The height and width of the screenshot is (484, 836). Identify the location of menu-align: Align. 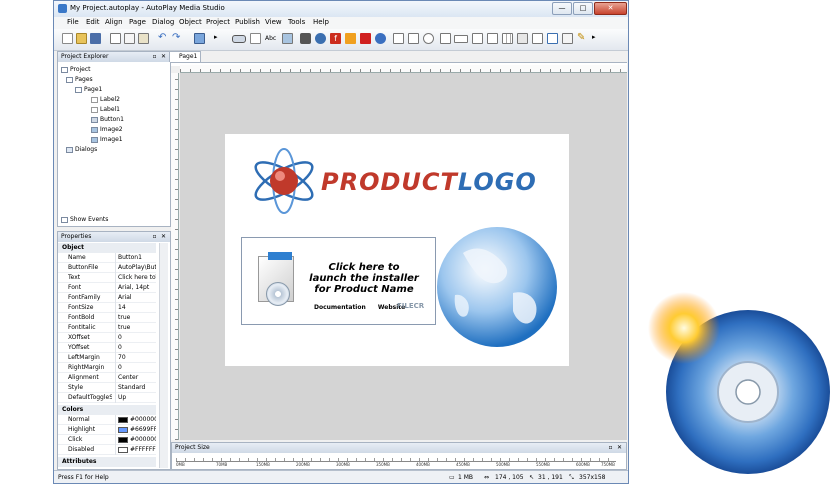
(114, 22).